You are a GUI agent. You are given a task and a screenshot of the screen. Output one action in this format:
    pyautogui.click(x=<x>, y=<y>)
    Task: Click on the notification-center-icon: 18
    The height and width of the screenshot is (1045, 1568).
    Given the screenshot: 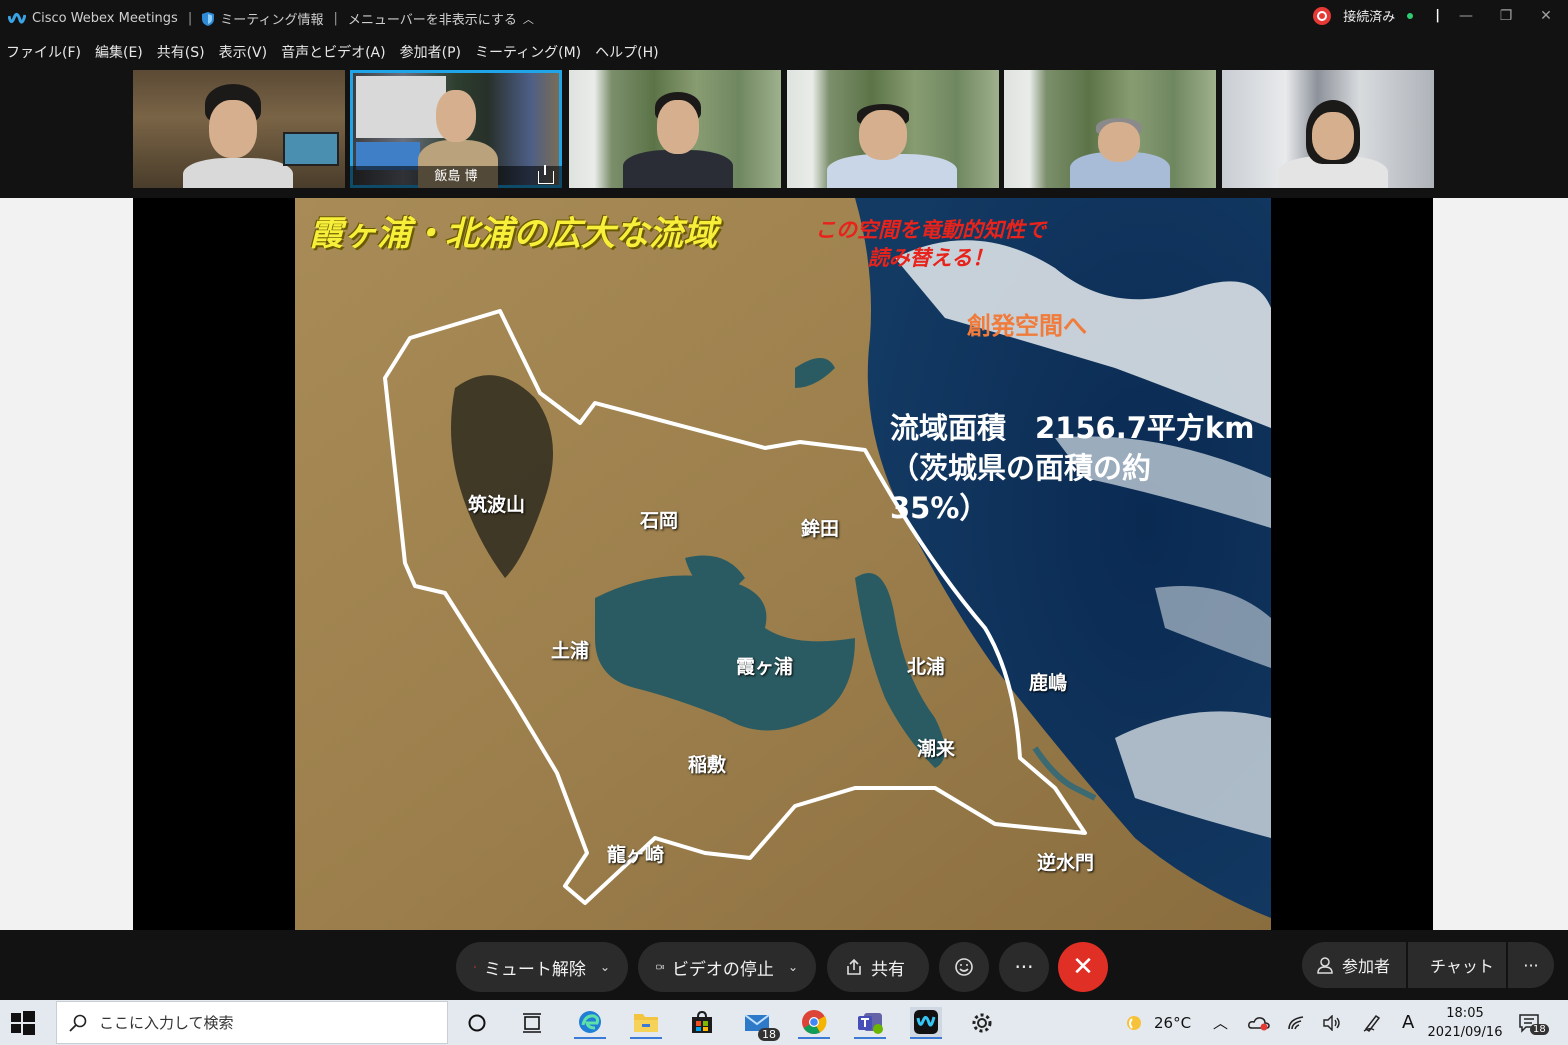 What is the action you would take?
    pyautogui.click(x=1533, y=1022)
    